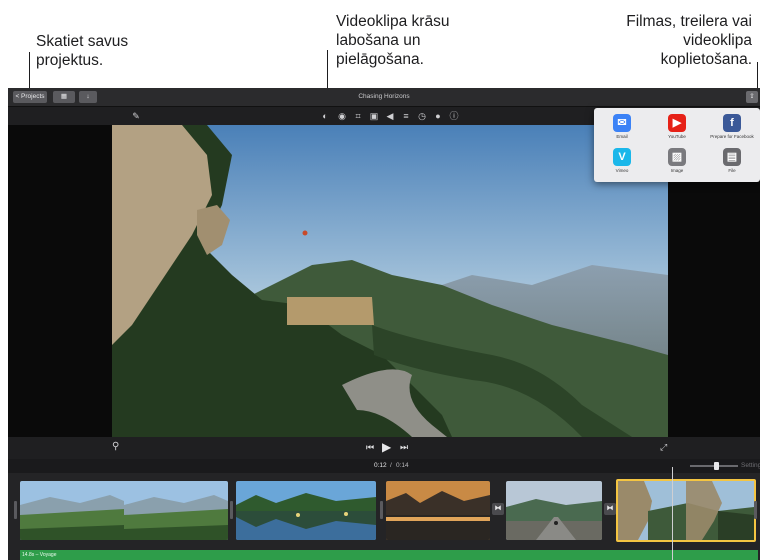 The height and width of the screenshot is (560, 760). I want to click on clip-river-reflection, so click(306, 510).